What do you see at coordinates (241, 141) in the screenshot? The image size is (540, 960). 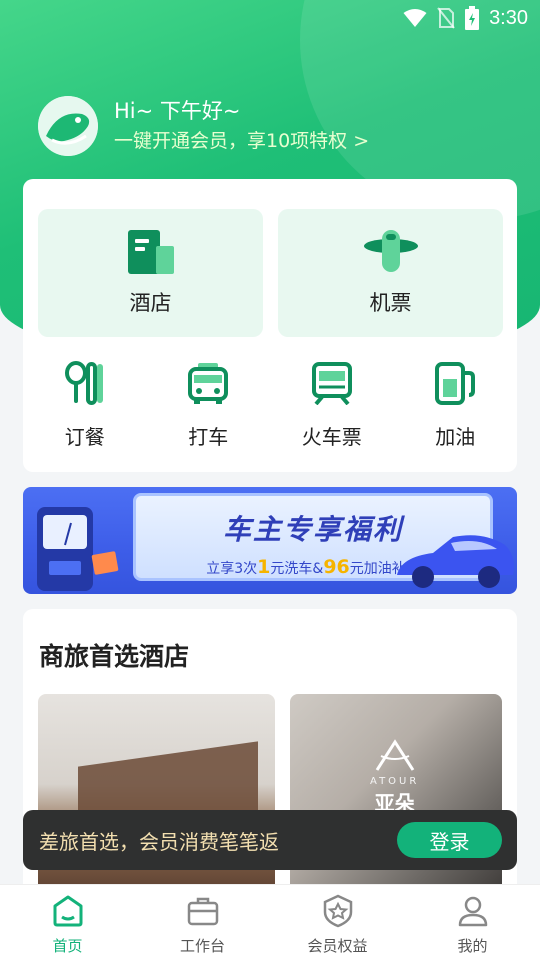 I see `membership-promo-link: 一键开通会员，享10项特权 >` at bounding box center [241, 141].